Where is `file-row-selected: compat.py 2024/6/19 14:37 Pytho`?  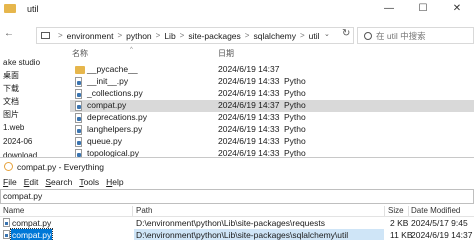 file-row-selected: compat.py 2024/6/19 14:37 Pytho is located at coordinates (272, 106).